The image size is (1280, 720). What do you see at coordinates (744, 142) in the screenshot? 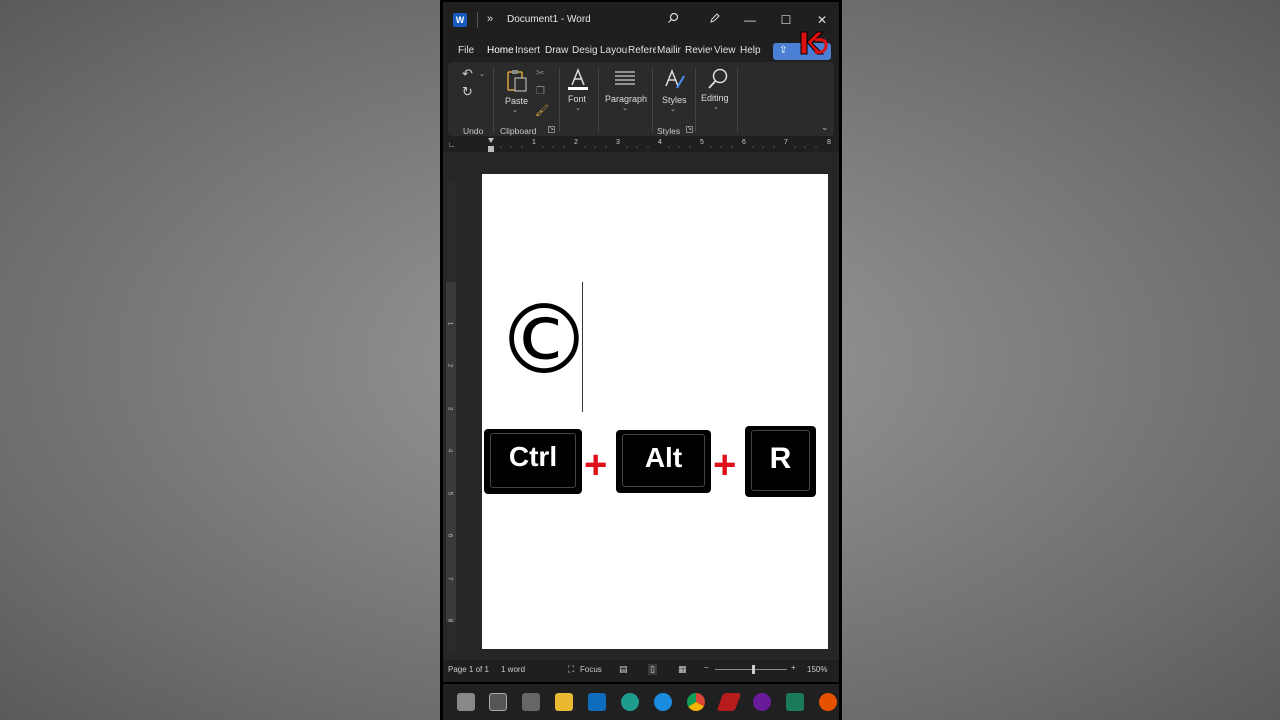
I see `ruler-number: 6` at bounding box center [744, 142].